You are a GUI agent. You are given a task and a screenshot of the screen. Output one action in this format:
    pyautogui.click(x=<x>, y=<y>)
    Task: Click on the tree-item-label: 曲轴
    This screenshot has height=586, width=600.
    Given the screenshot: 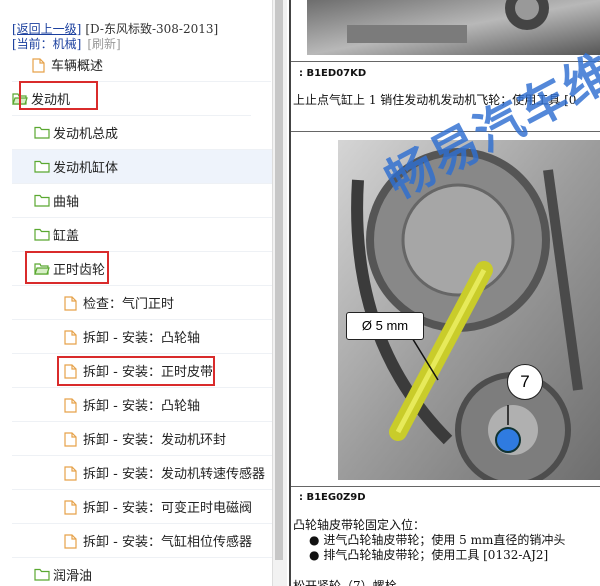 What is the action you would take?
    pyautogui.click(x=66, y=202)
    